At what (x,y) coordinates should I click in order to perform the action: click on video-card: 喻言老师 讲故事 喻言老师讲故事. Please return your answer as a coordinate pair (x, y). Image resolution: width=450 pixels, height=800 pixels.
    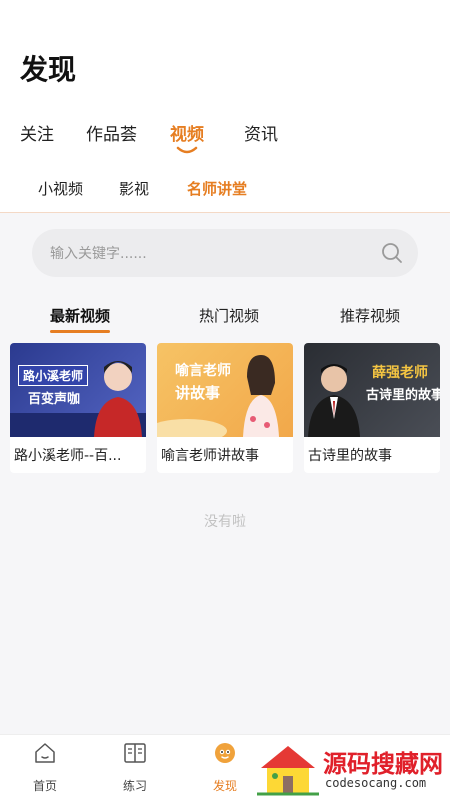
    Looking at the image, I should click on (225, 408).